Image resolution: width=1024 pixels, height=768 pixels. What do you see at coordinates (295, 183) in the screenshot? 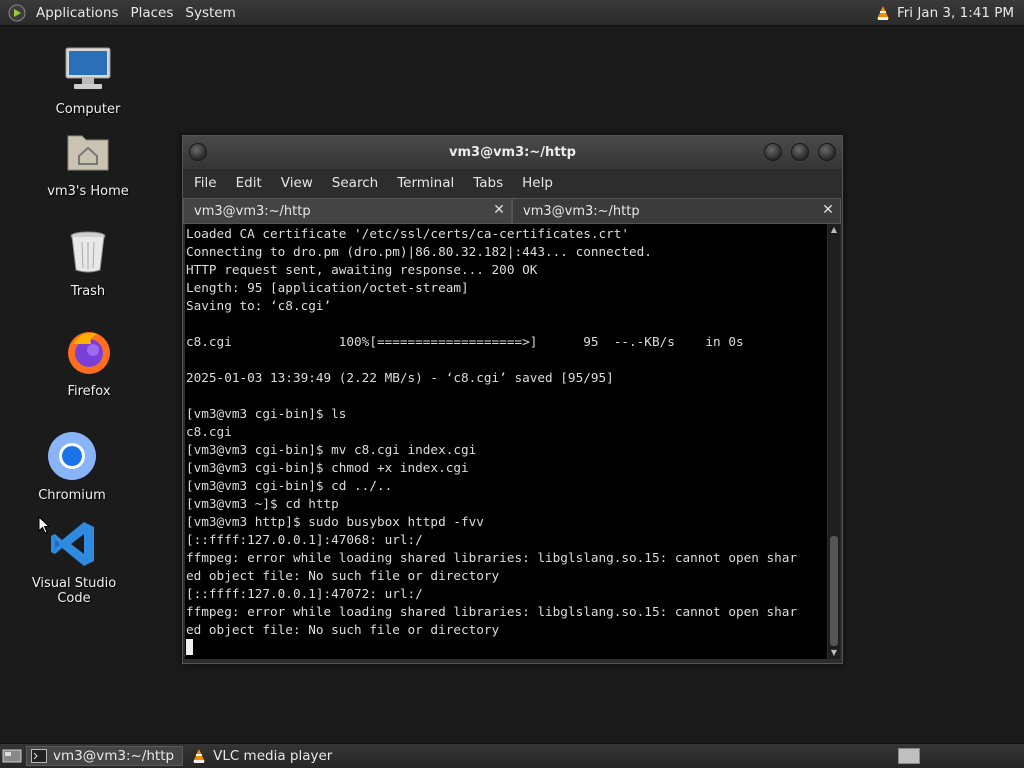
I see `menu-view: View` at bounding box center [295, 183].